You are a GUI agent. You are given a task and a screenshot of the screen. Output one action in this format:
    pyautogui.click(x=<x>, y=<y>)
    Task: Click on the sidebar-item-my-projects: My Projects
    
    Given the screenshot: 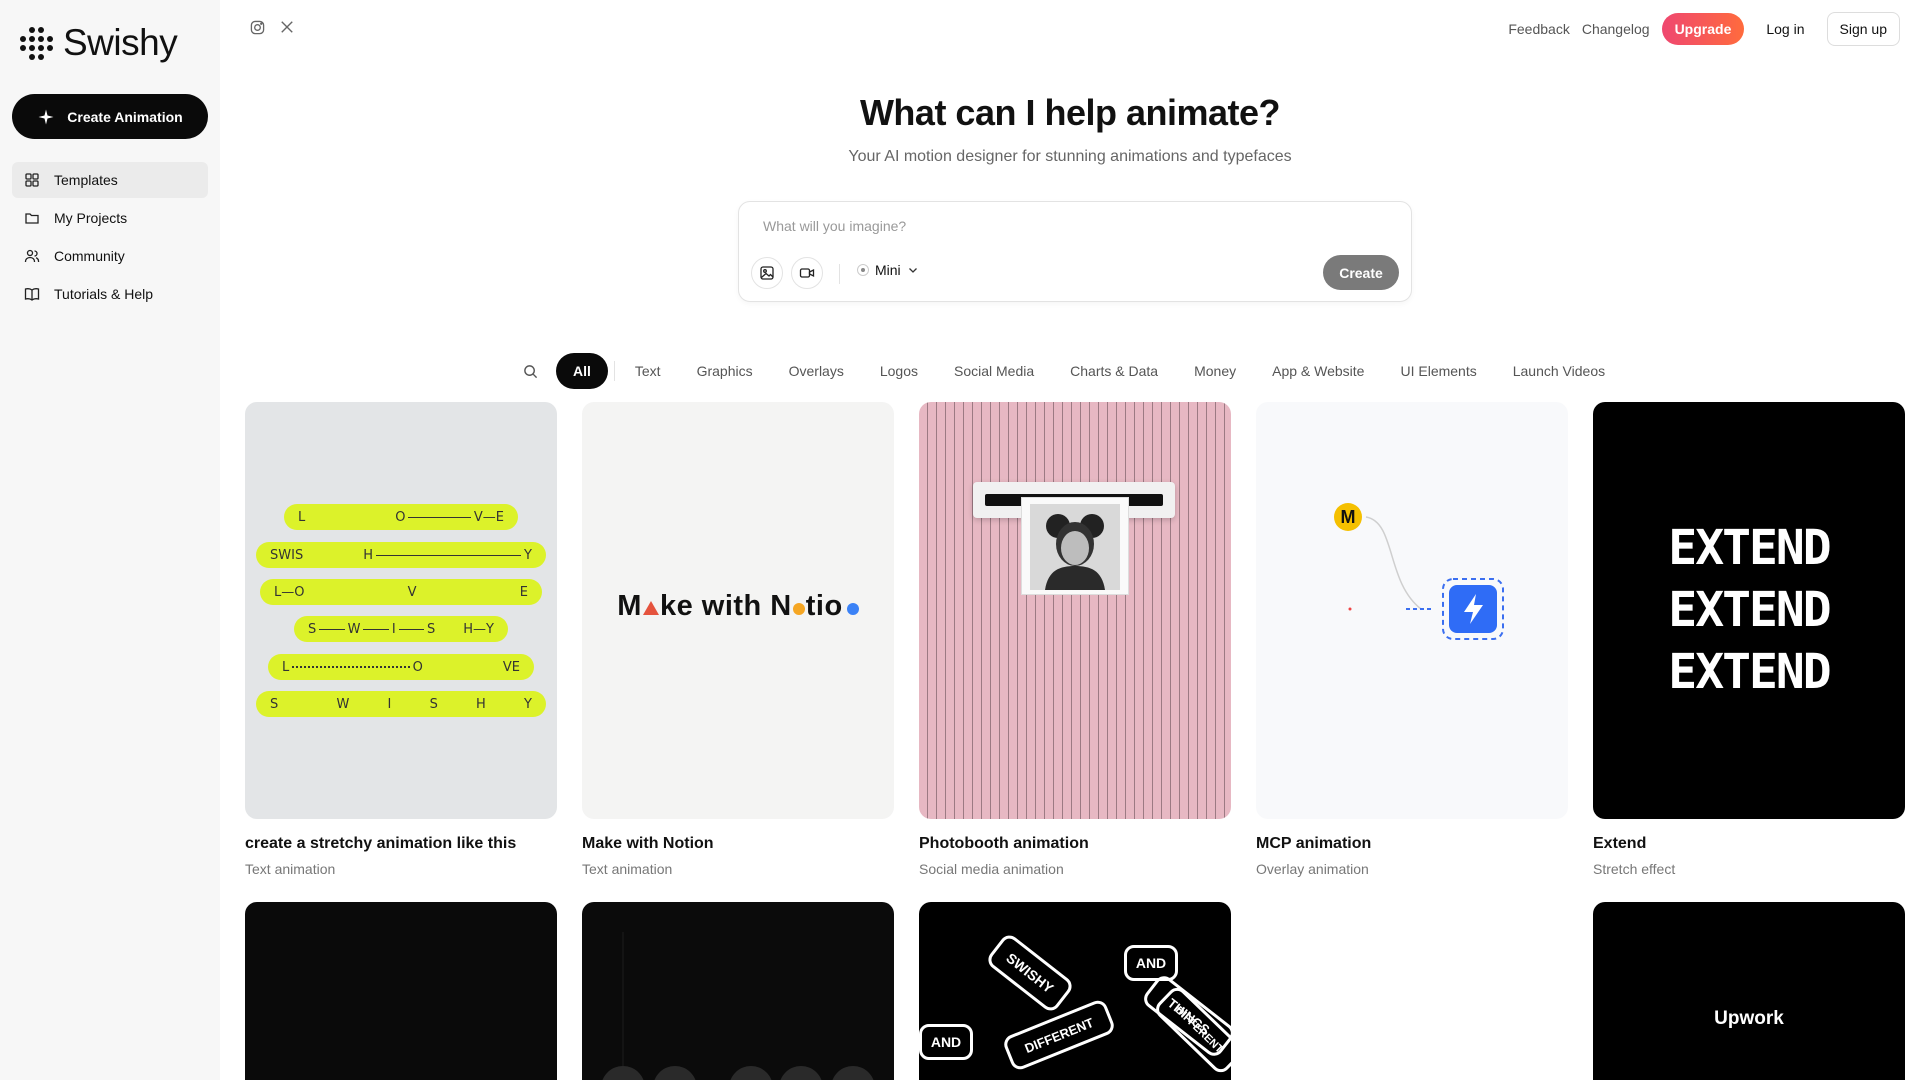 What is the action you would take?
    pyautogui.click(x=110, y=218)
    